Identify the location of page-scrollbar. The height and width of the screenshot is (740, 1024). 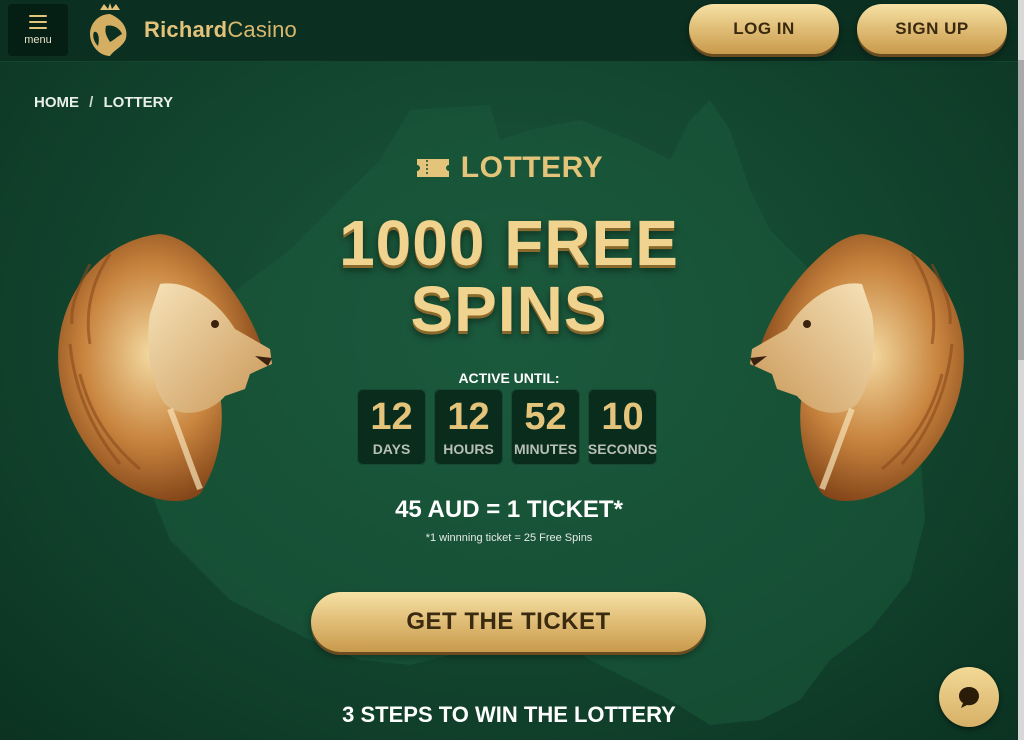
(1021, 370).